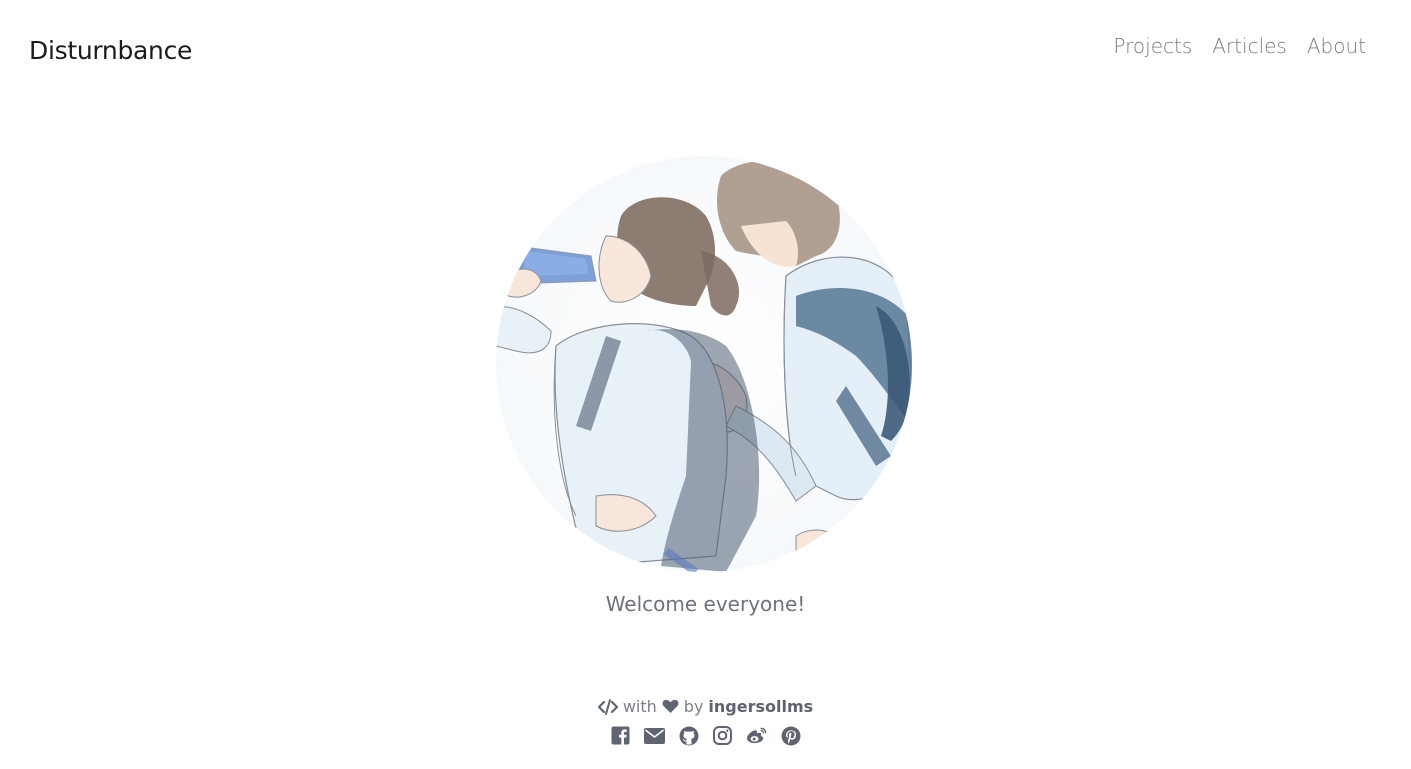 The image size is (1411, 769). I want to click on site-brand-link: Disturnbance, so click(110, 50).